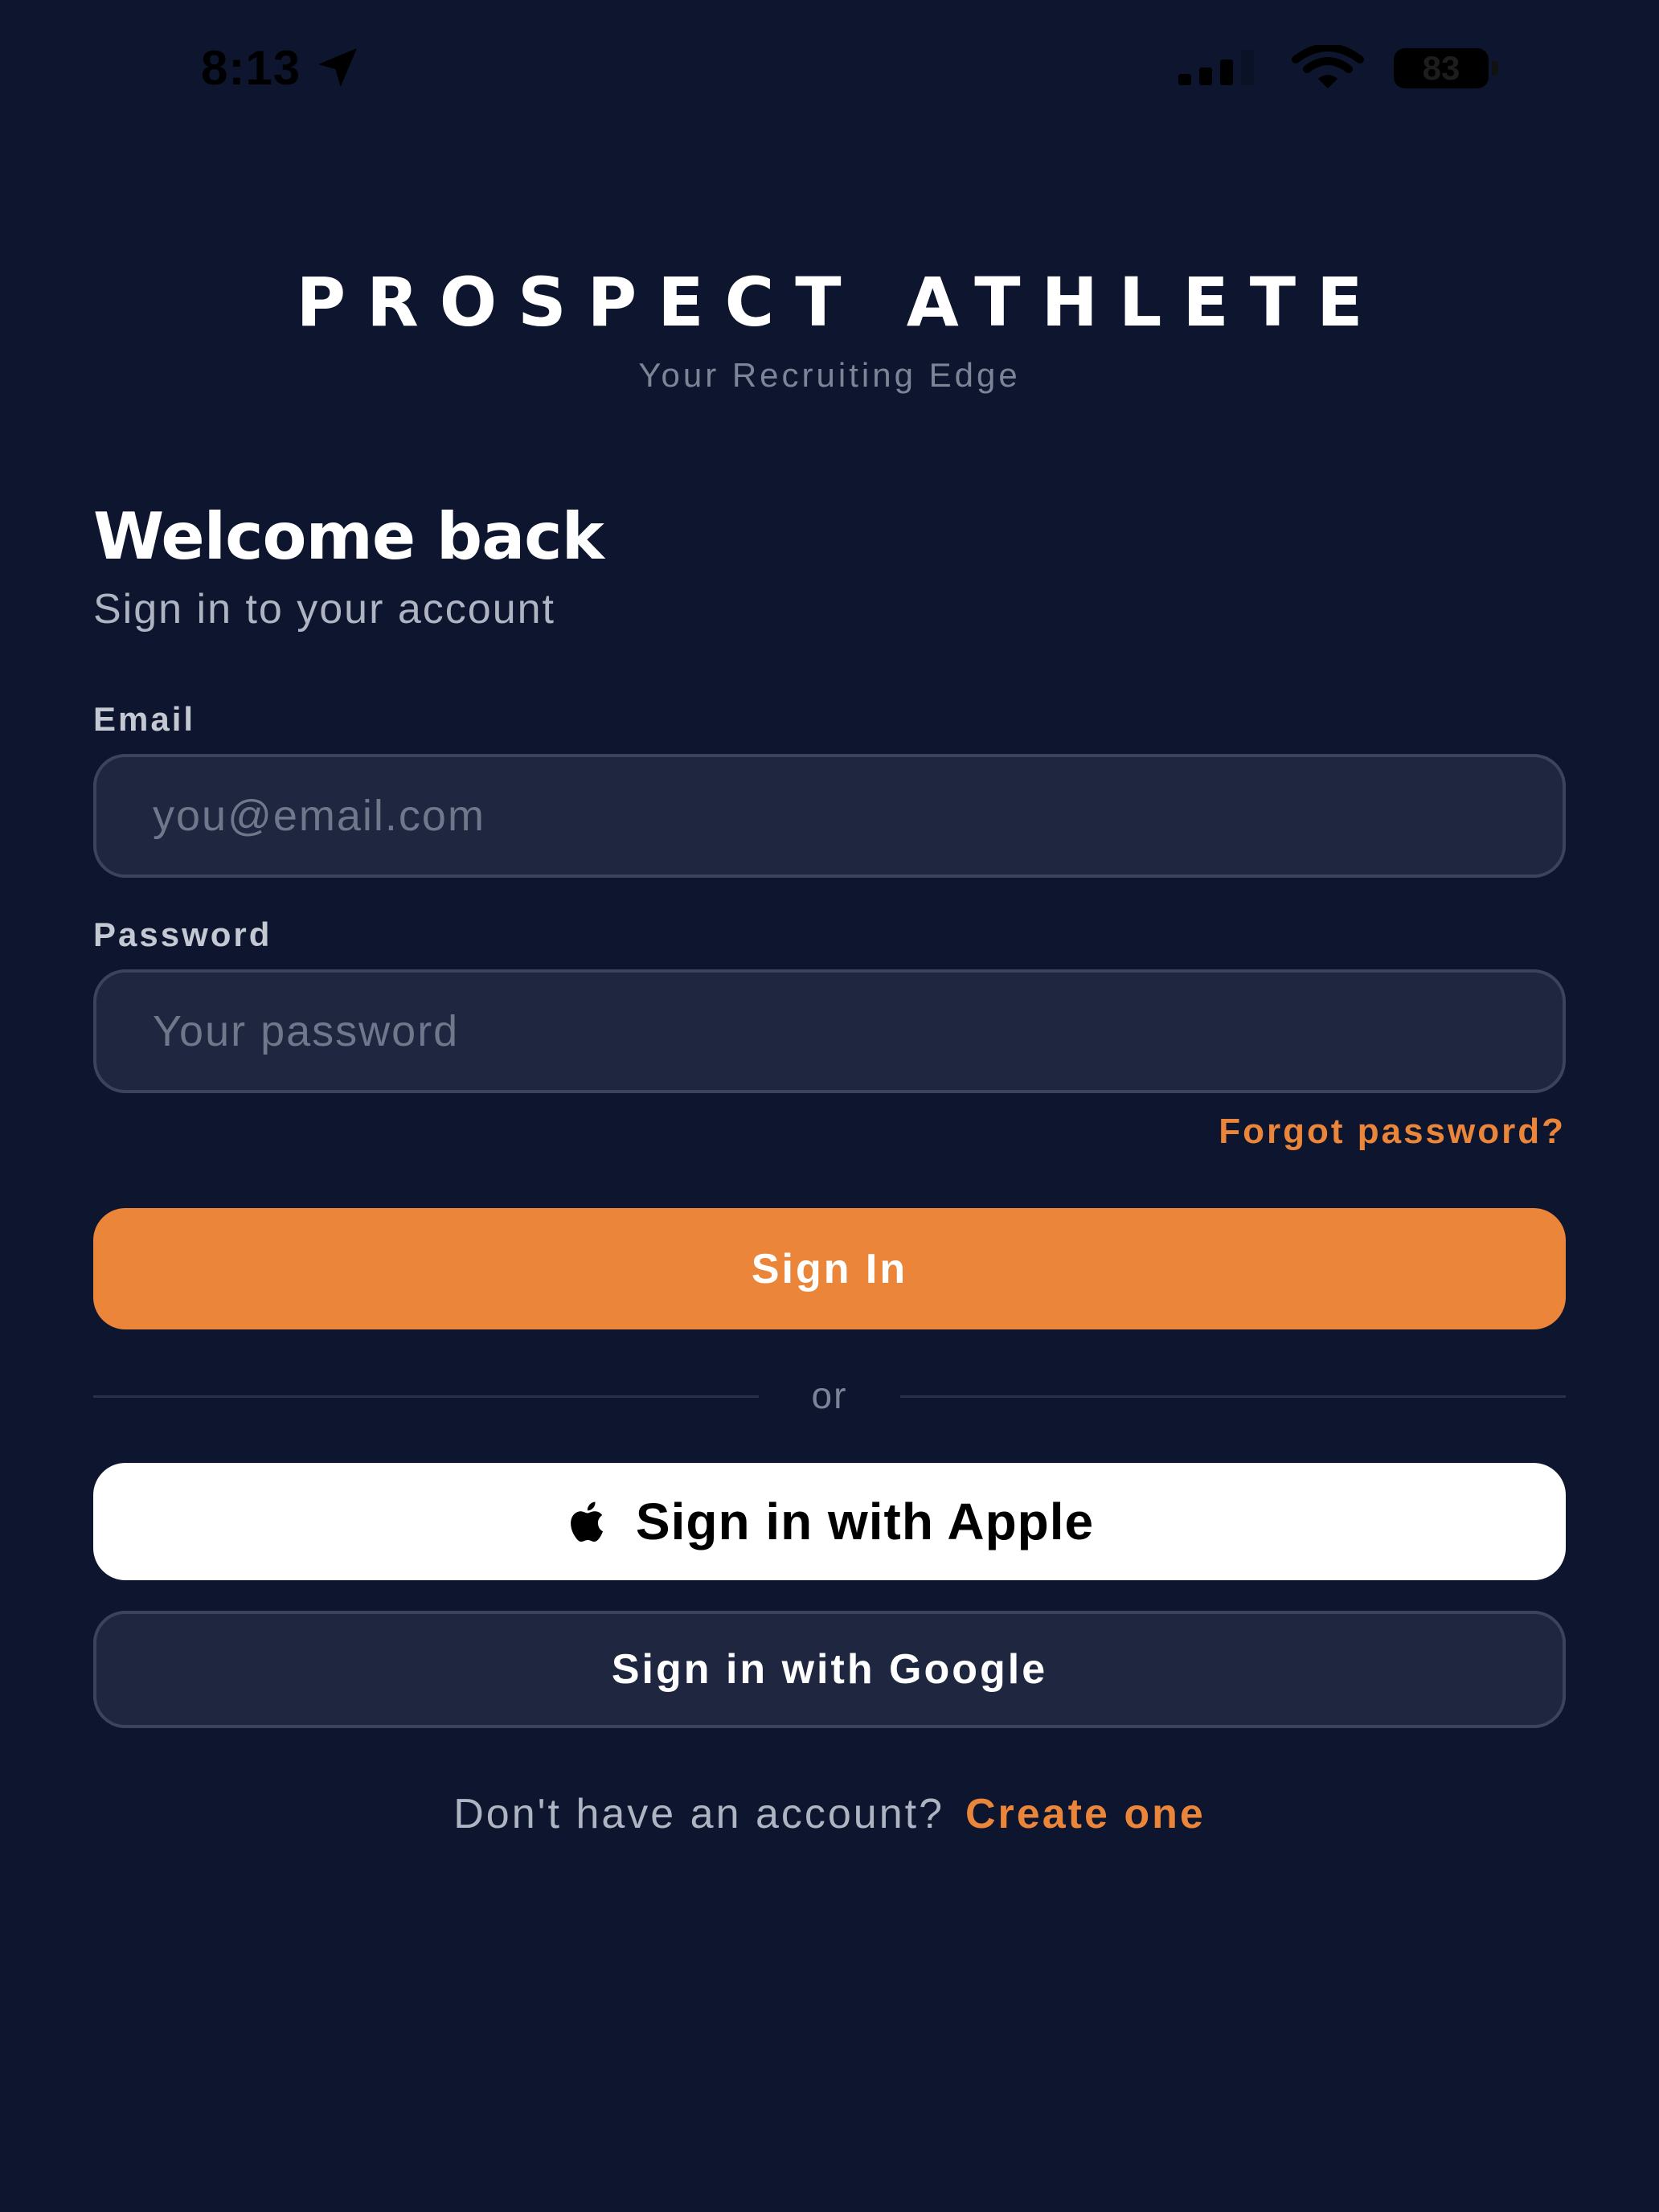  Describe the element at coordinates (251, 67) in the screenshot. I see `status-time-text: 8:13` at that location.